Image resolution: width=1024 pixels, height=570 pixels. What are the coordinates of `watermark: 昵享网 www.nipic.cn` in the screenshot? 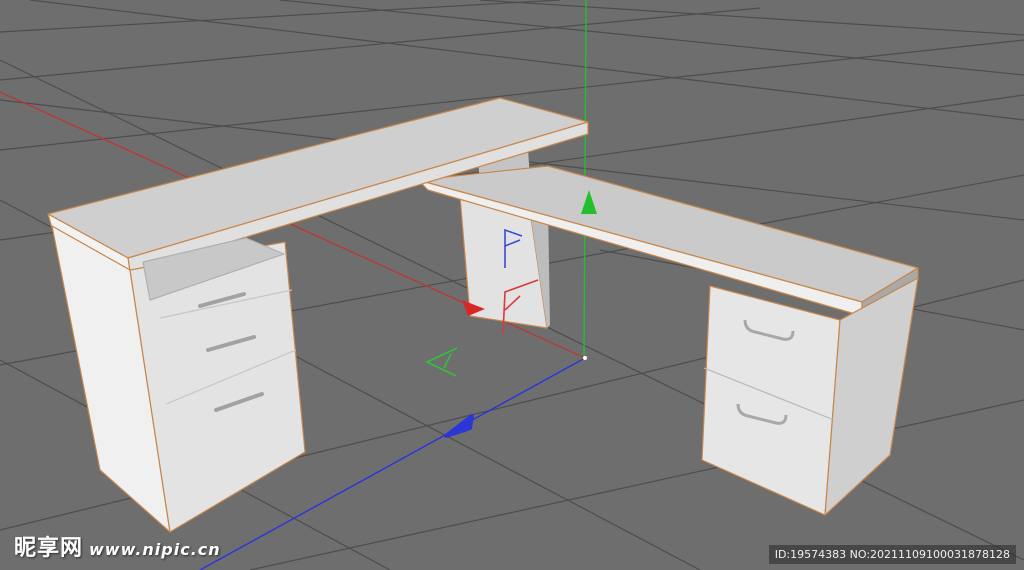 It's located at (117, 546).